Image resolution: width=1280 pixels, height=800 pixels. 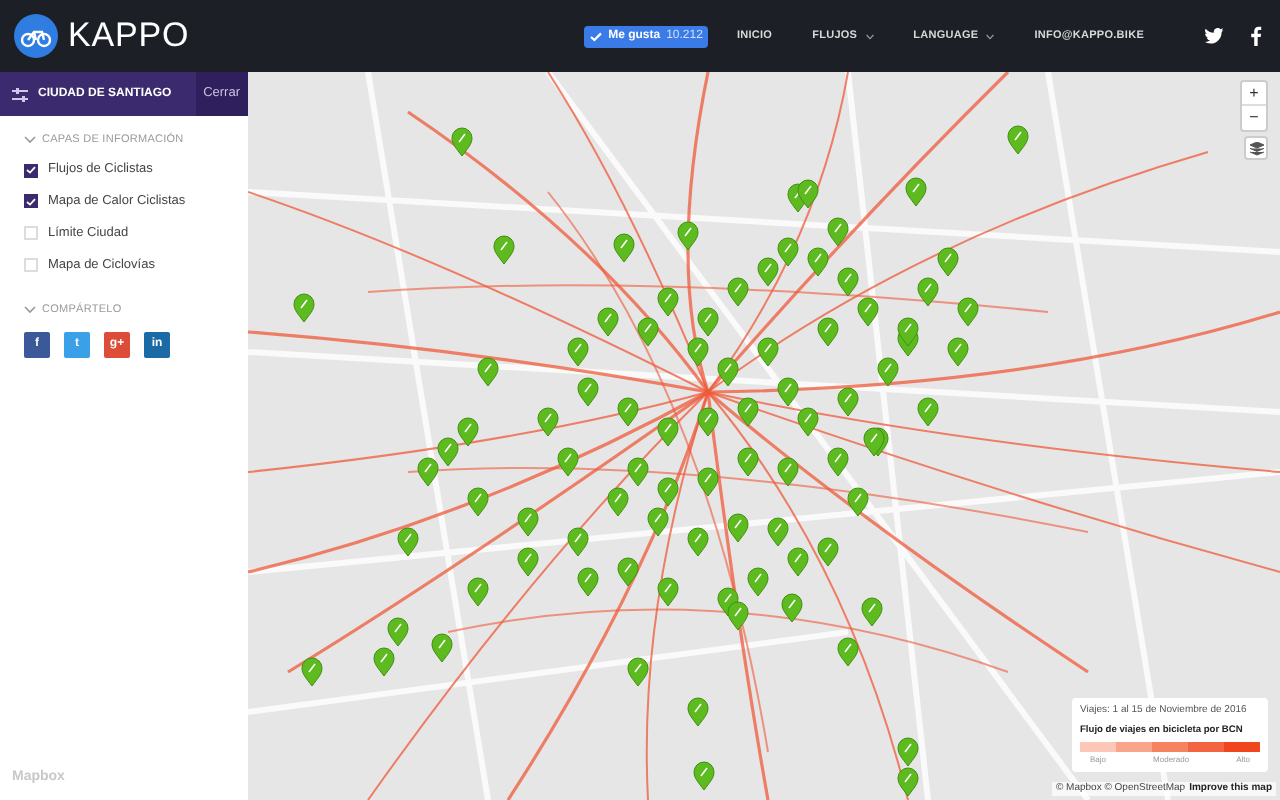 What do you see at coordinates (1256, 36) in the screenshot?
I see `facebook-icon` at bounding box center [1256, 36].